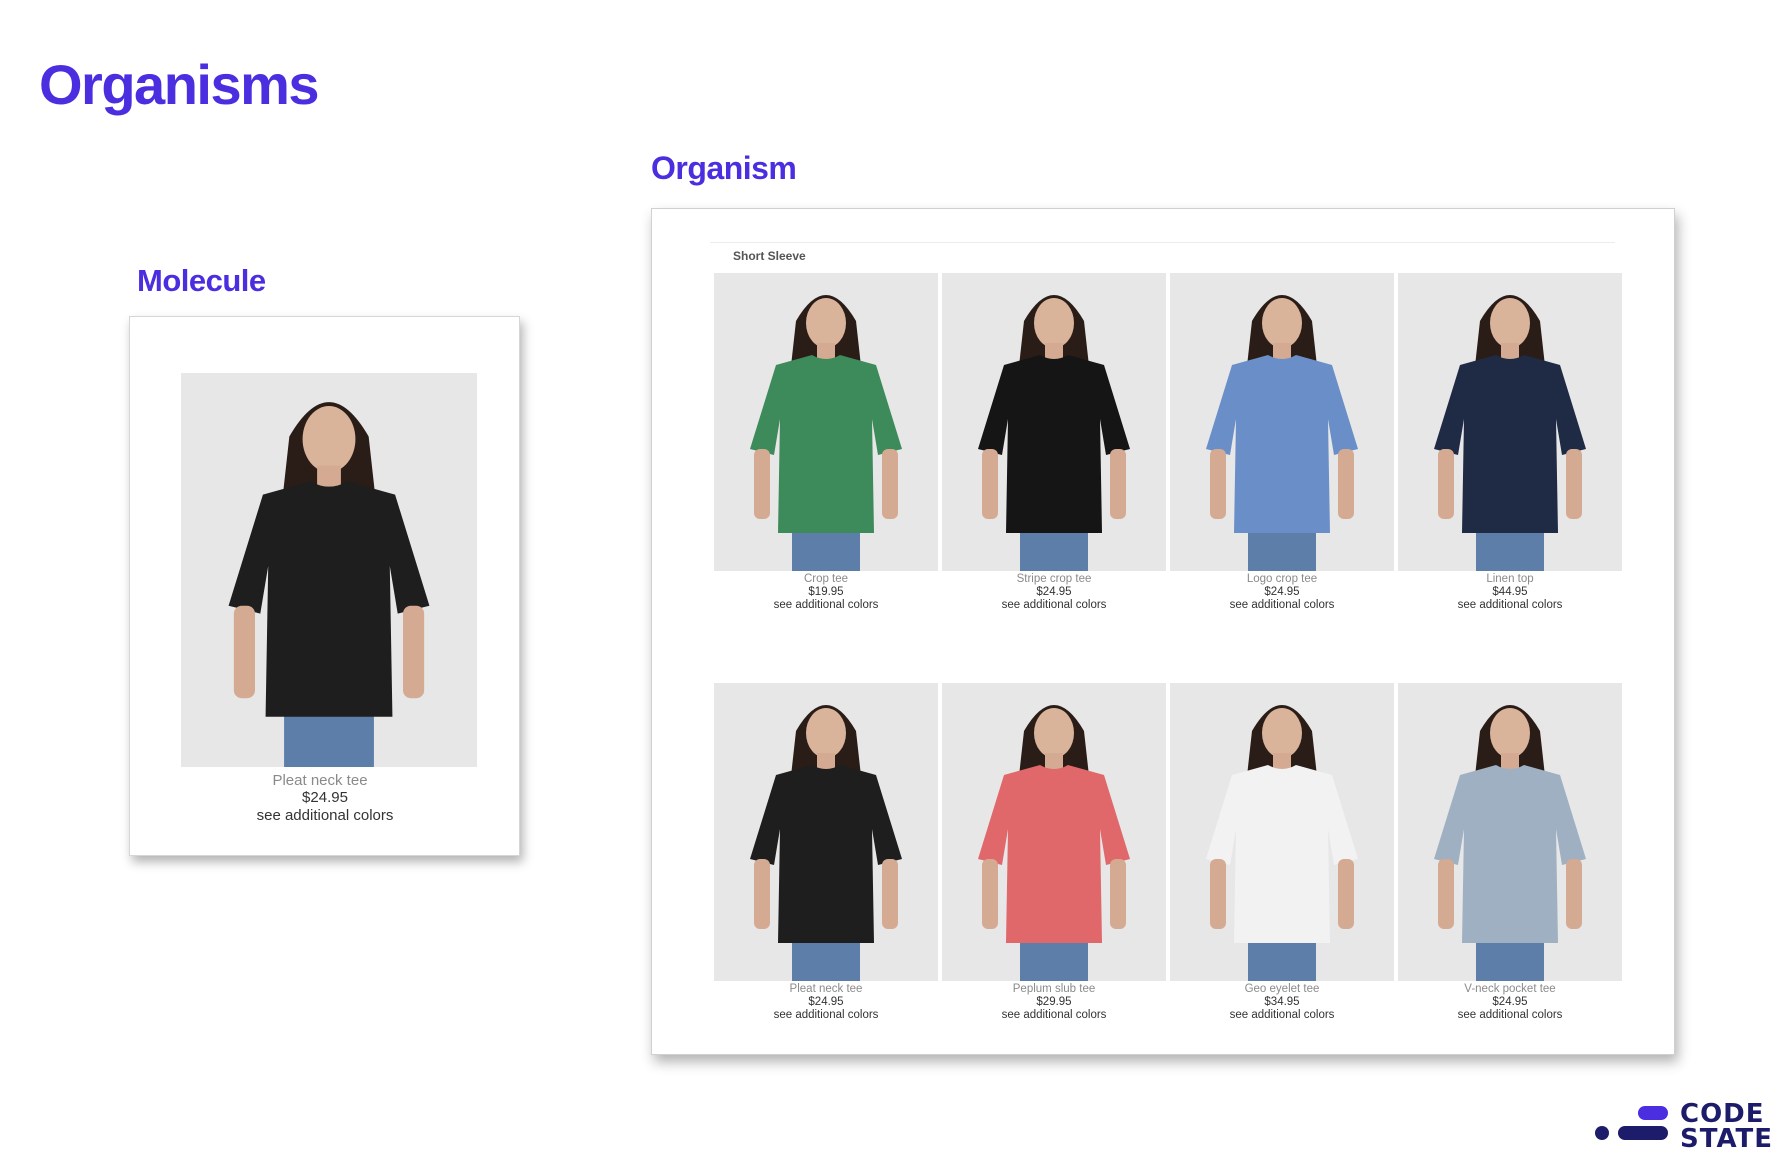  What do you see at coordinates (1282, 989) in the screenshot?
I see `product-name: Geo eyelet tee` at bounding box center [1282, 989].